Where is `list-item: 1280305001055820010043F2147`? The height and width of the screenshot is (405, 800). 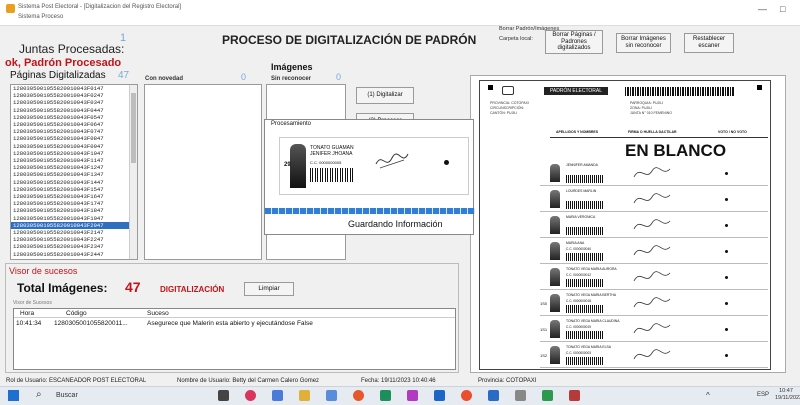 list-item: 1280305001055820010043F2147 is located at coordinates (74, 232).